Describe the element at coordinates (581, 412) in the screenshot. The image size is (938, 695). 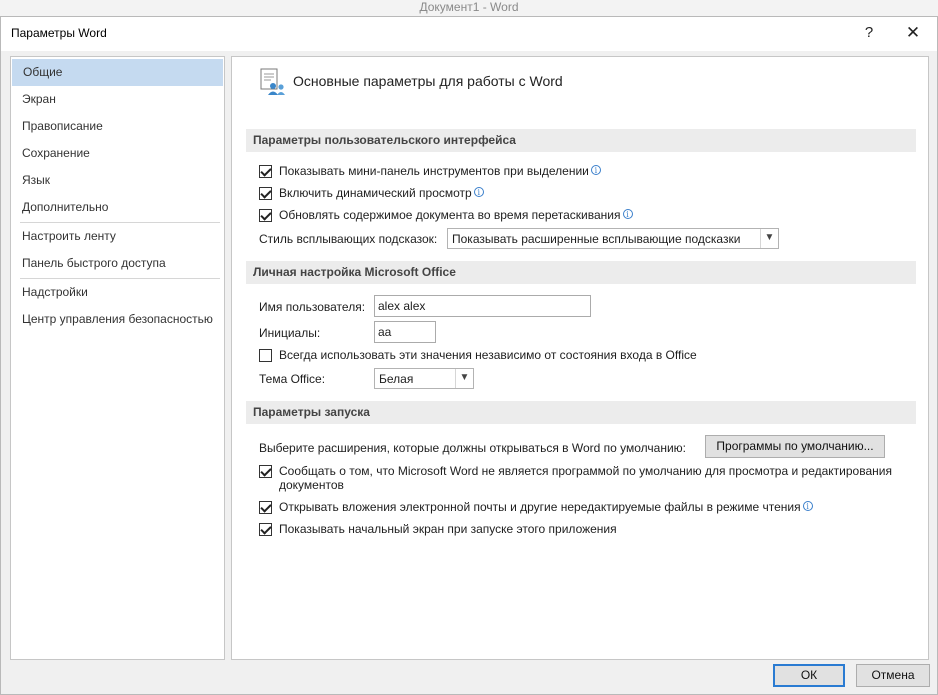
I see `section-header-startup: Параметры запуска` at that location.